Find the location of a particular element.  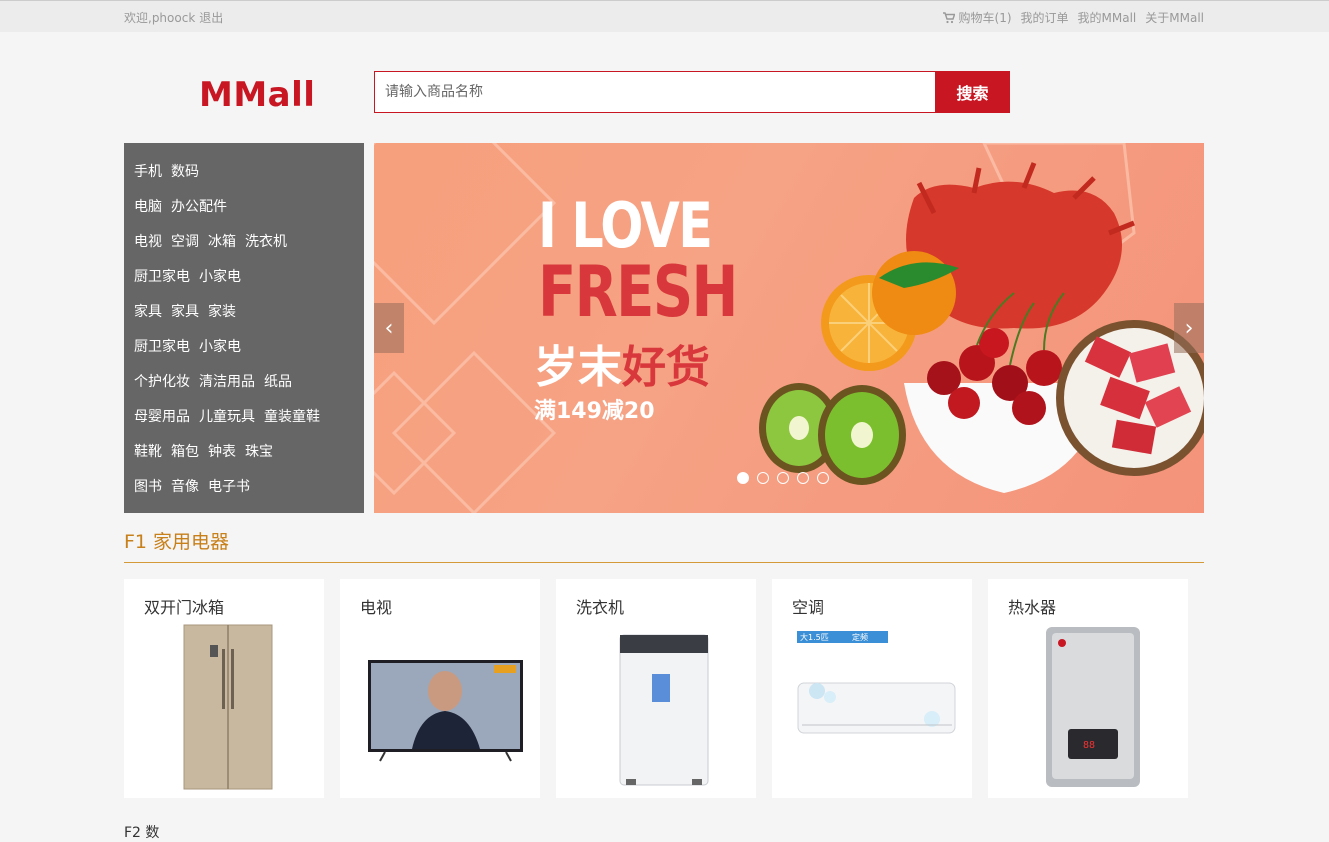

cart-label: 购物车(1) is located at coordinates (985, 18).